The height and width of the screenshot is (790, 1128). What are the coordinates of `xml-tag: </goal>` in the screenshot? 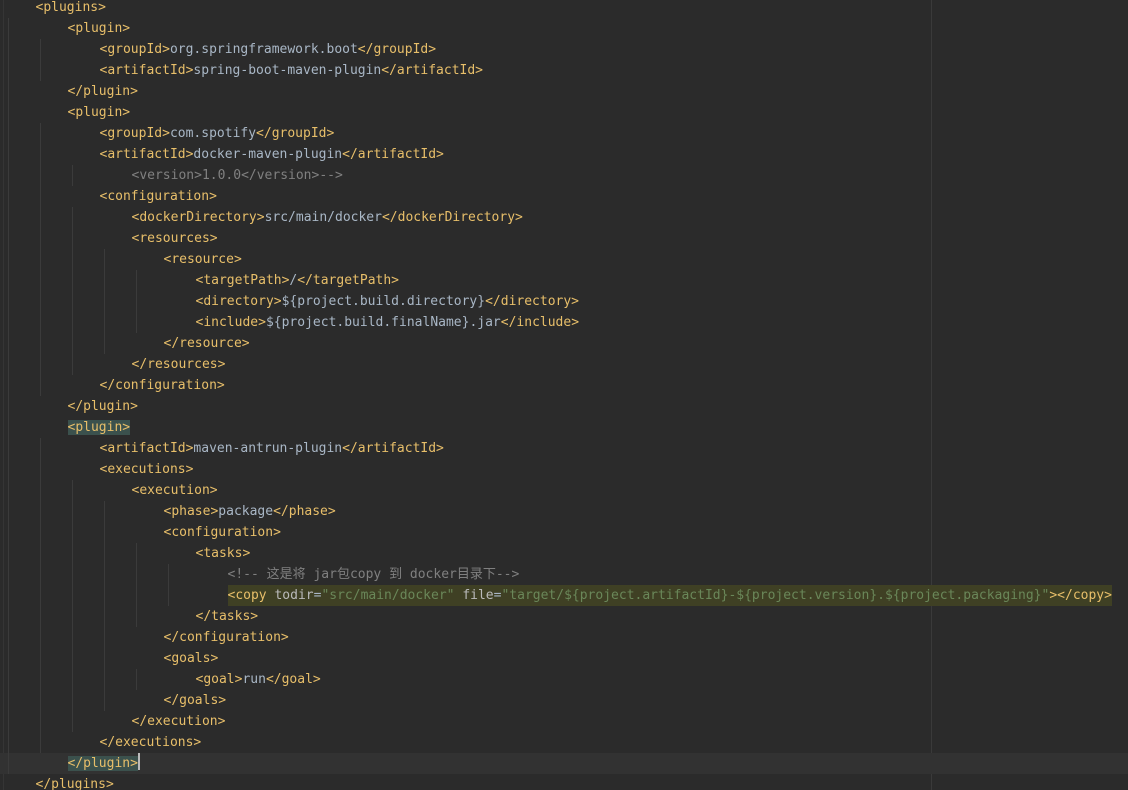 It's located at (293, 679).